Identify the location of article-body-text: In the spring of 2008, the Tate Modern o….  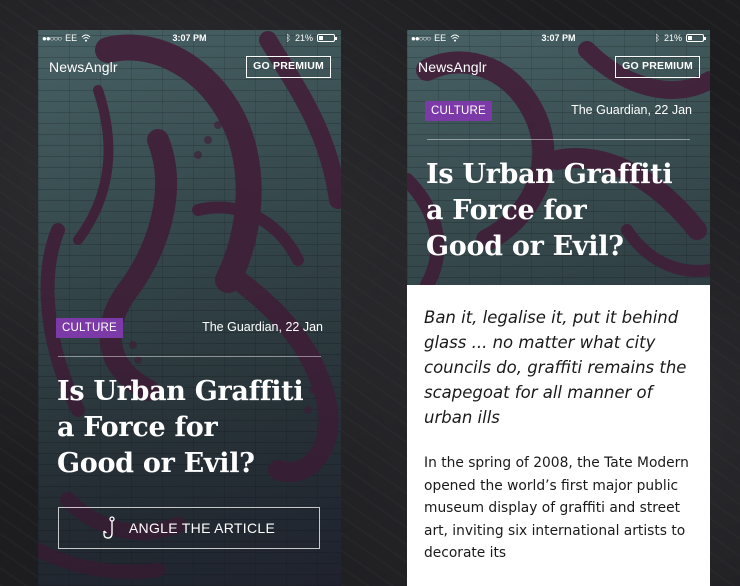
(556, 508).